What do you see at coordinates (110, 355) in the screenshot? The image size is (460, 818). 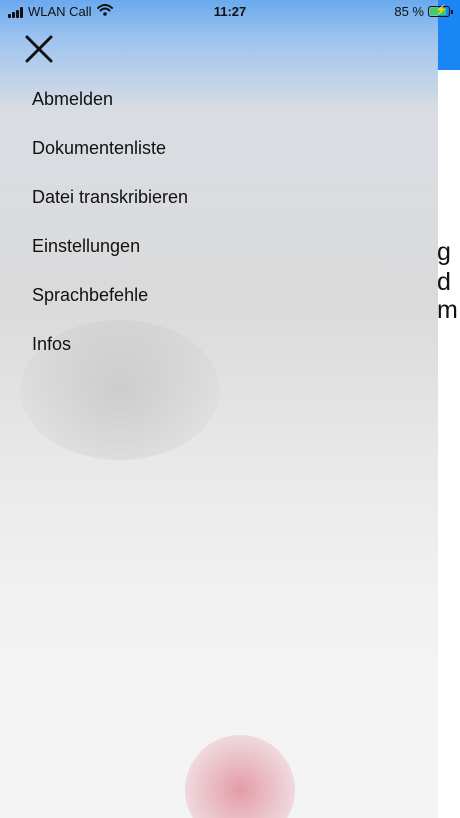 I see `menu-item-infos: Infos` at bounding box center [110, 355].